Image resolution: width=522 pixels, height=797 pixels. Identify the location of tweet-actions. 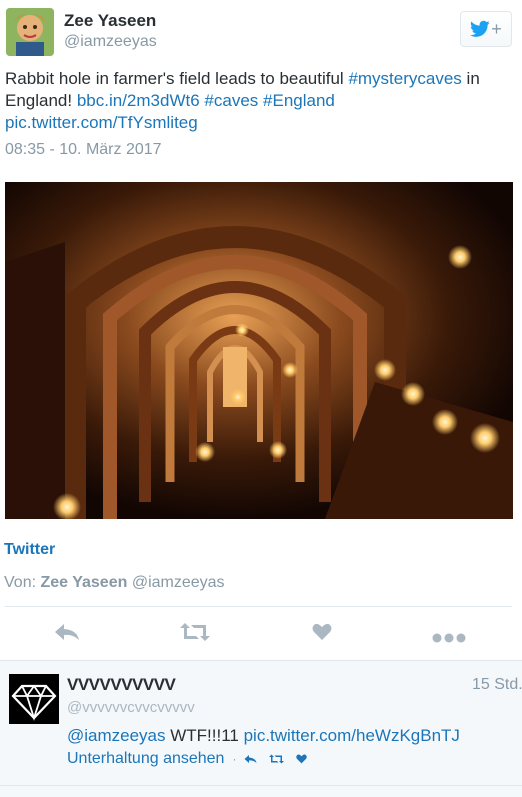
(261, 632).